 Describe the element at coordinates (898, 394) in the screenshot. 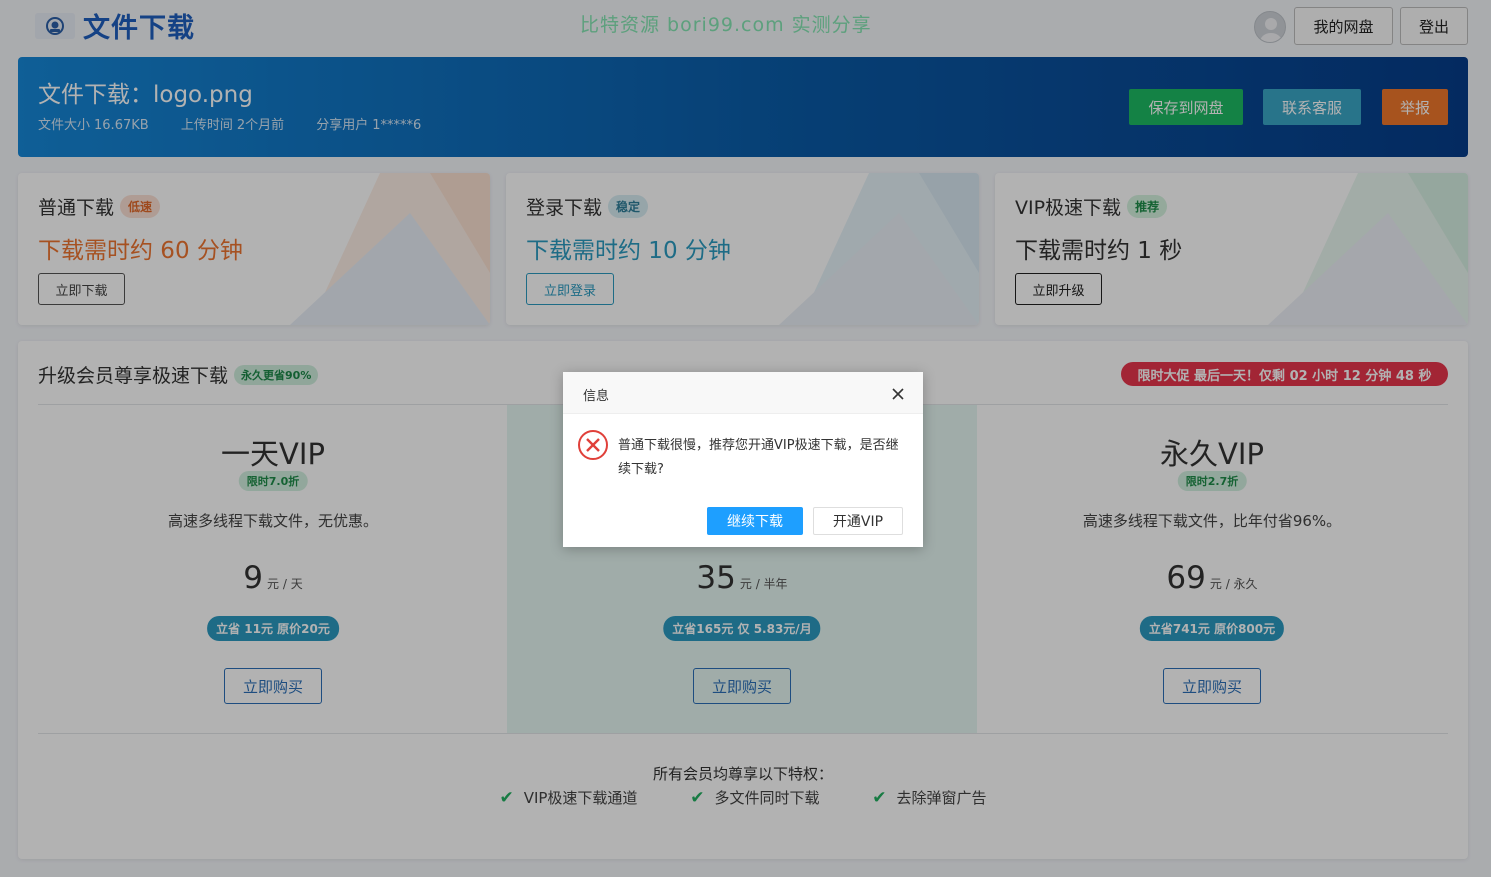

I see `close-icon` at that location.